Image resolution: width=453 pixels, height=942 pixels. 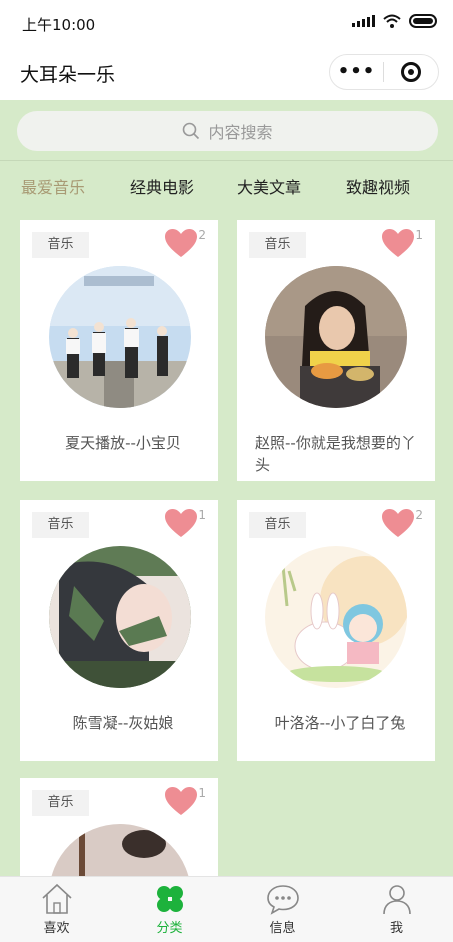 I want to click on tabbar-item-messages: 信息, so click(x=282, y=909).